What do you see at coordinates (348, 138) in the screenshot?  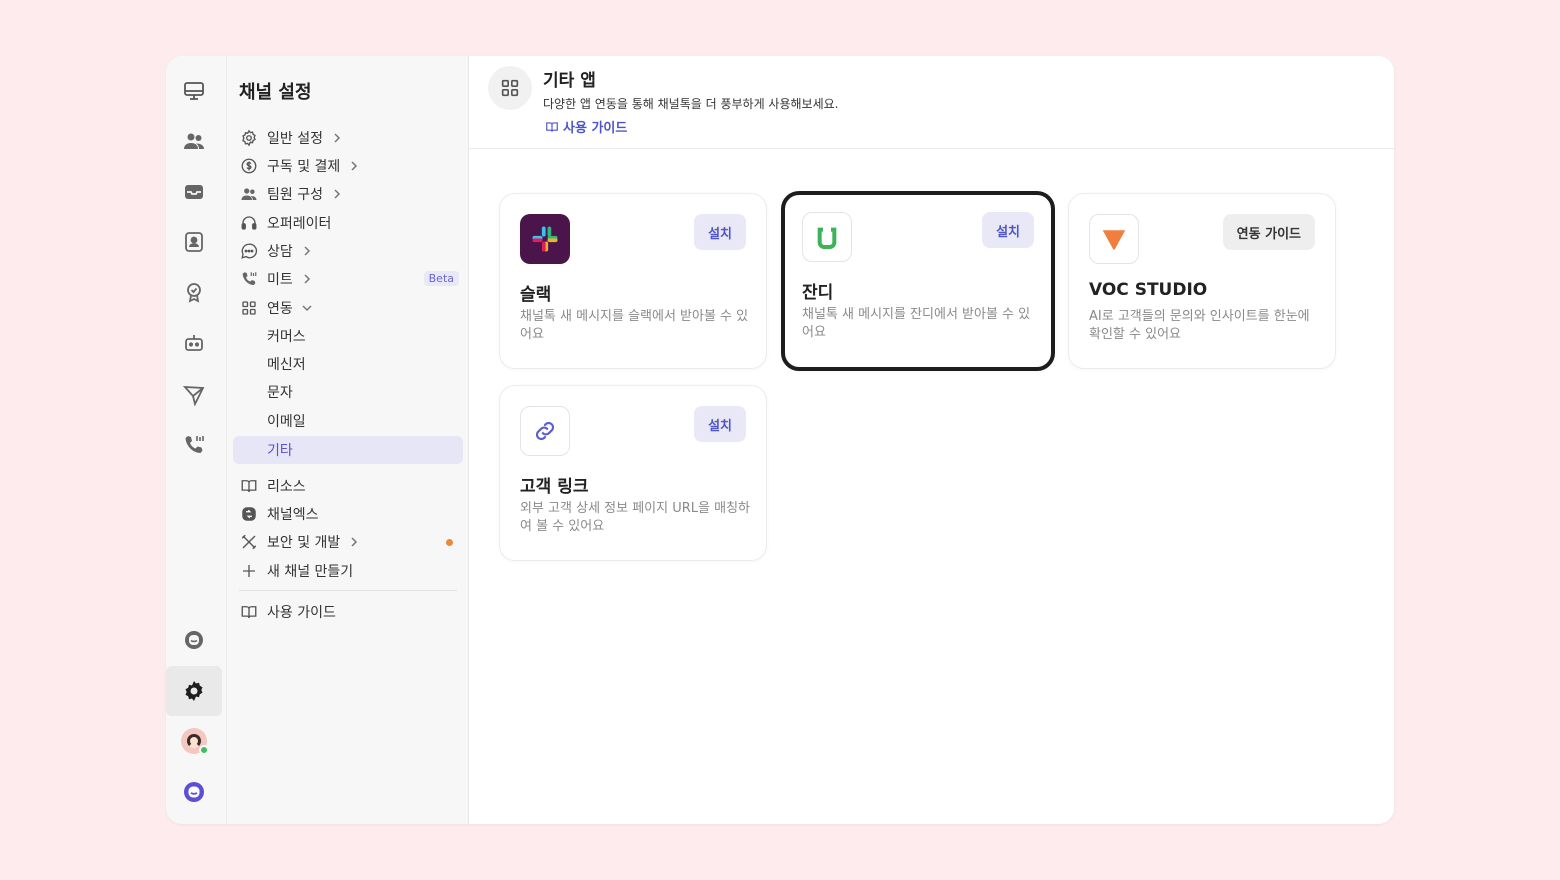 I see `nav-item-general-settings: 일반 설정` at bounding box center [348, 138].